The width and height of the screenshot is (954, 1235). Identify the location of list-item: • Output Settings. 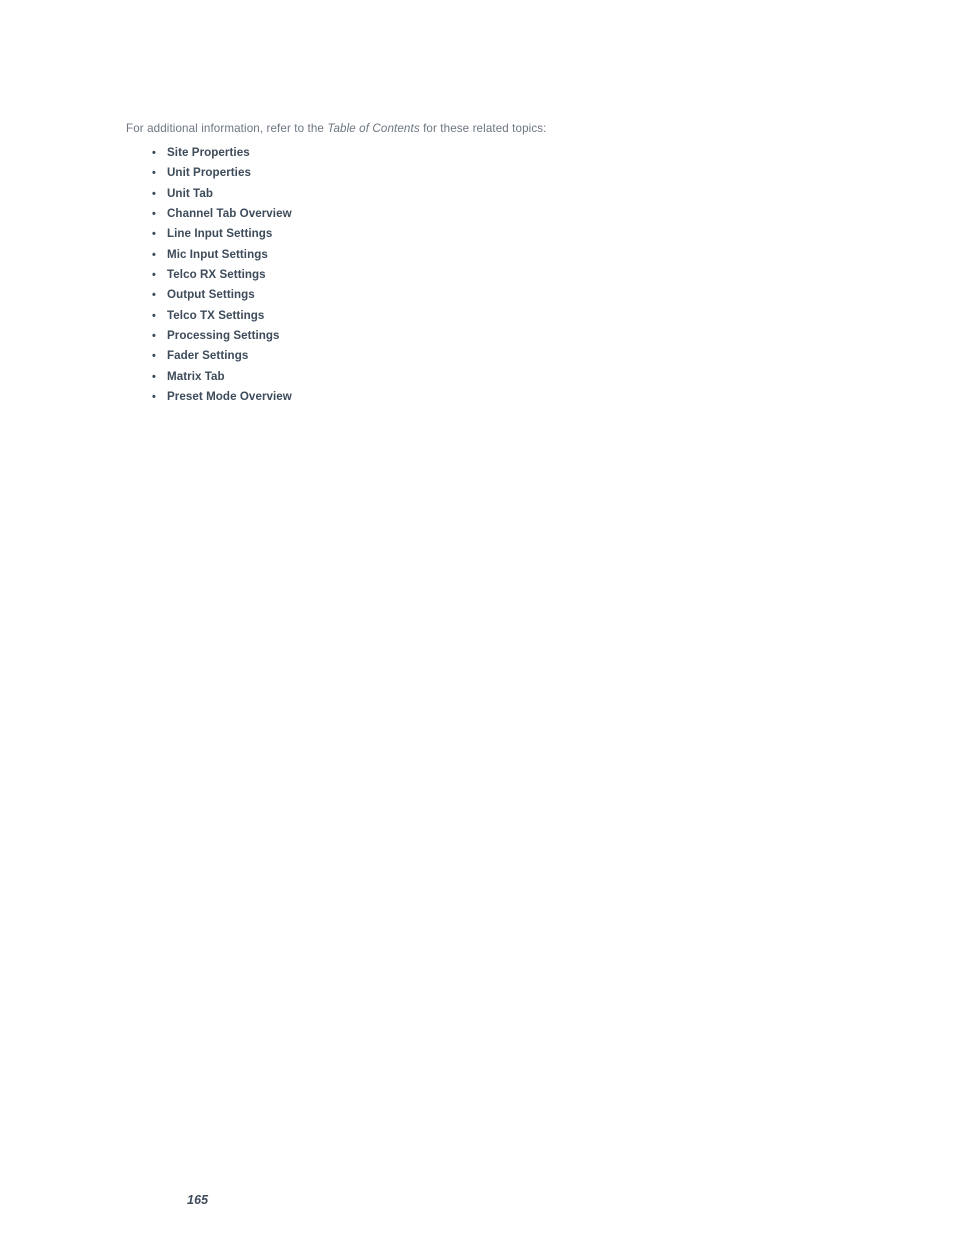
(222, 298).